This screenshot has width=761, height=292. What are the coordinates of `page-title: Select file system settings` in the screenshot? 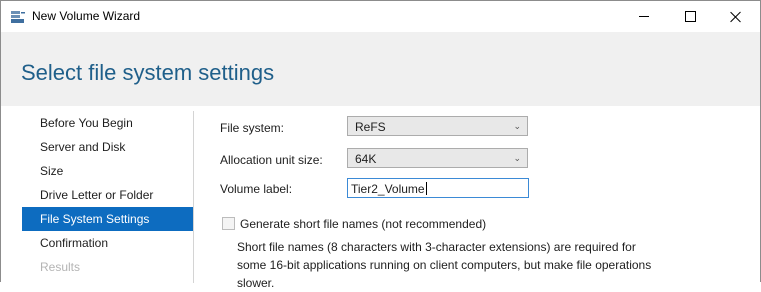 It's located at (148, 72).